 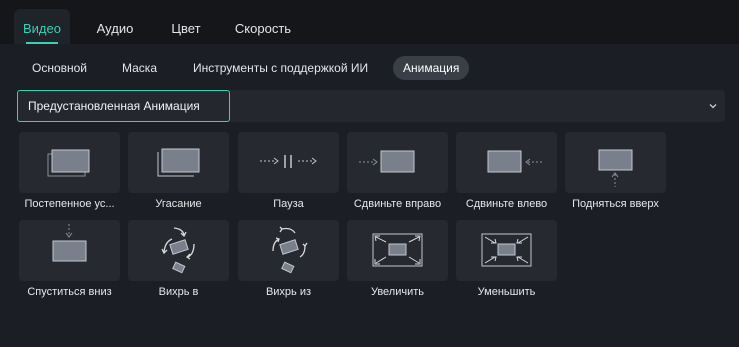 What do you see at coordinates (506, 204) in the screenshot?
I see `tile-label: Сдвиньте влево` at bounding box center [506, 204].